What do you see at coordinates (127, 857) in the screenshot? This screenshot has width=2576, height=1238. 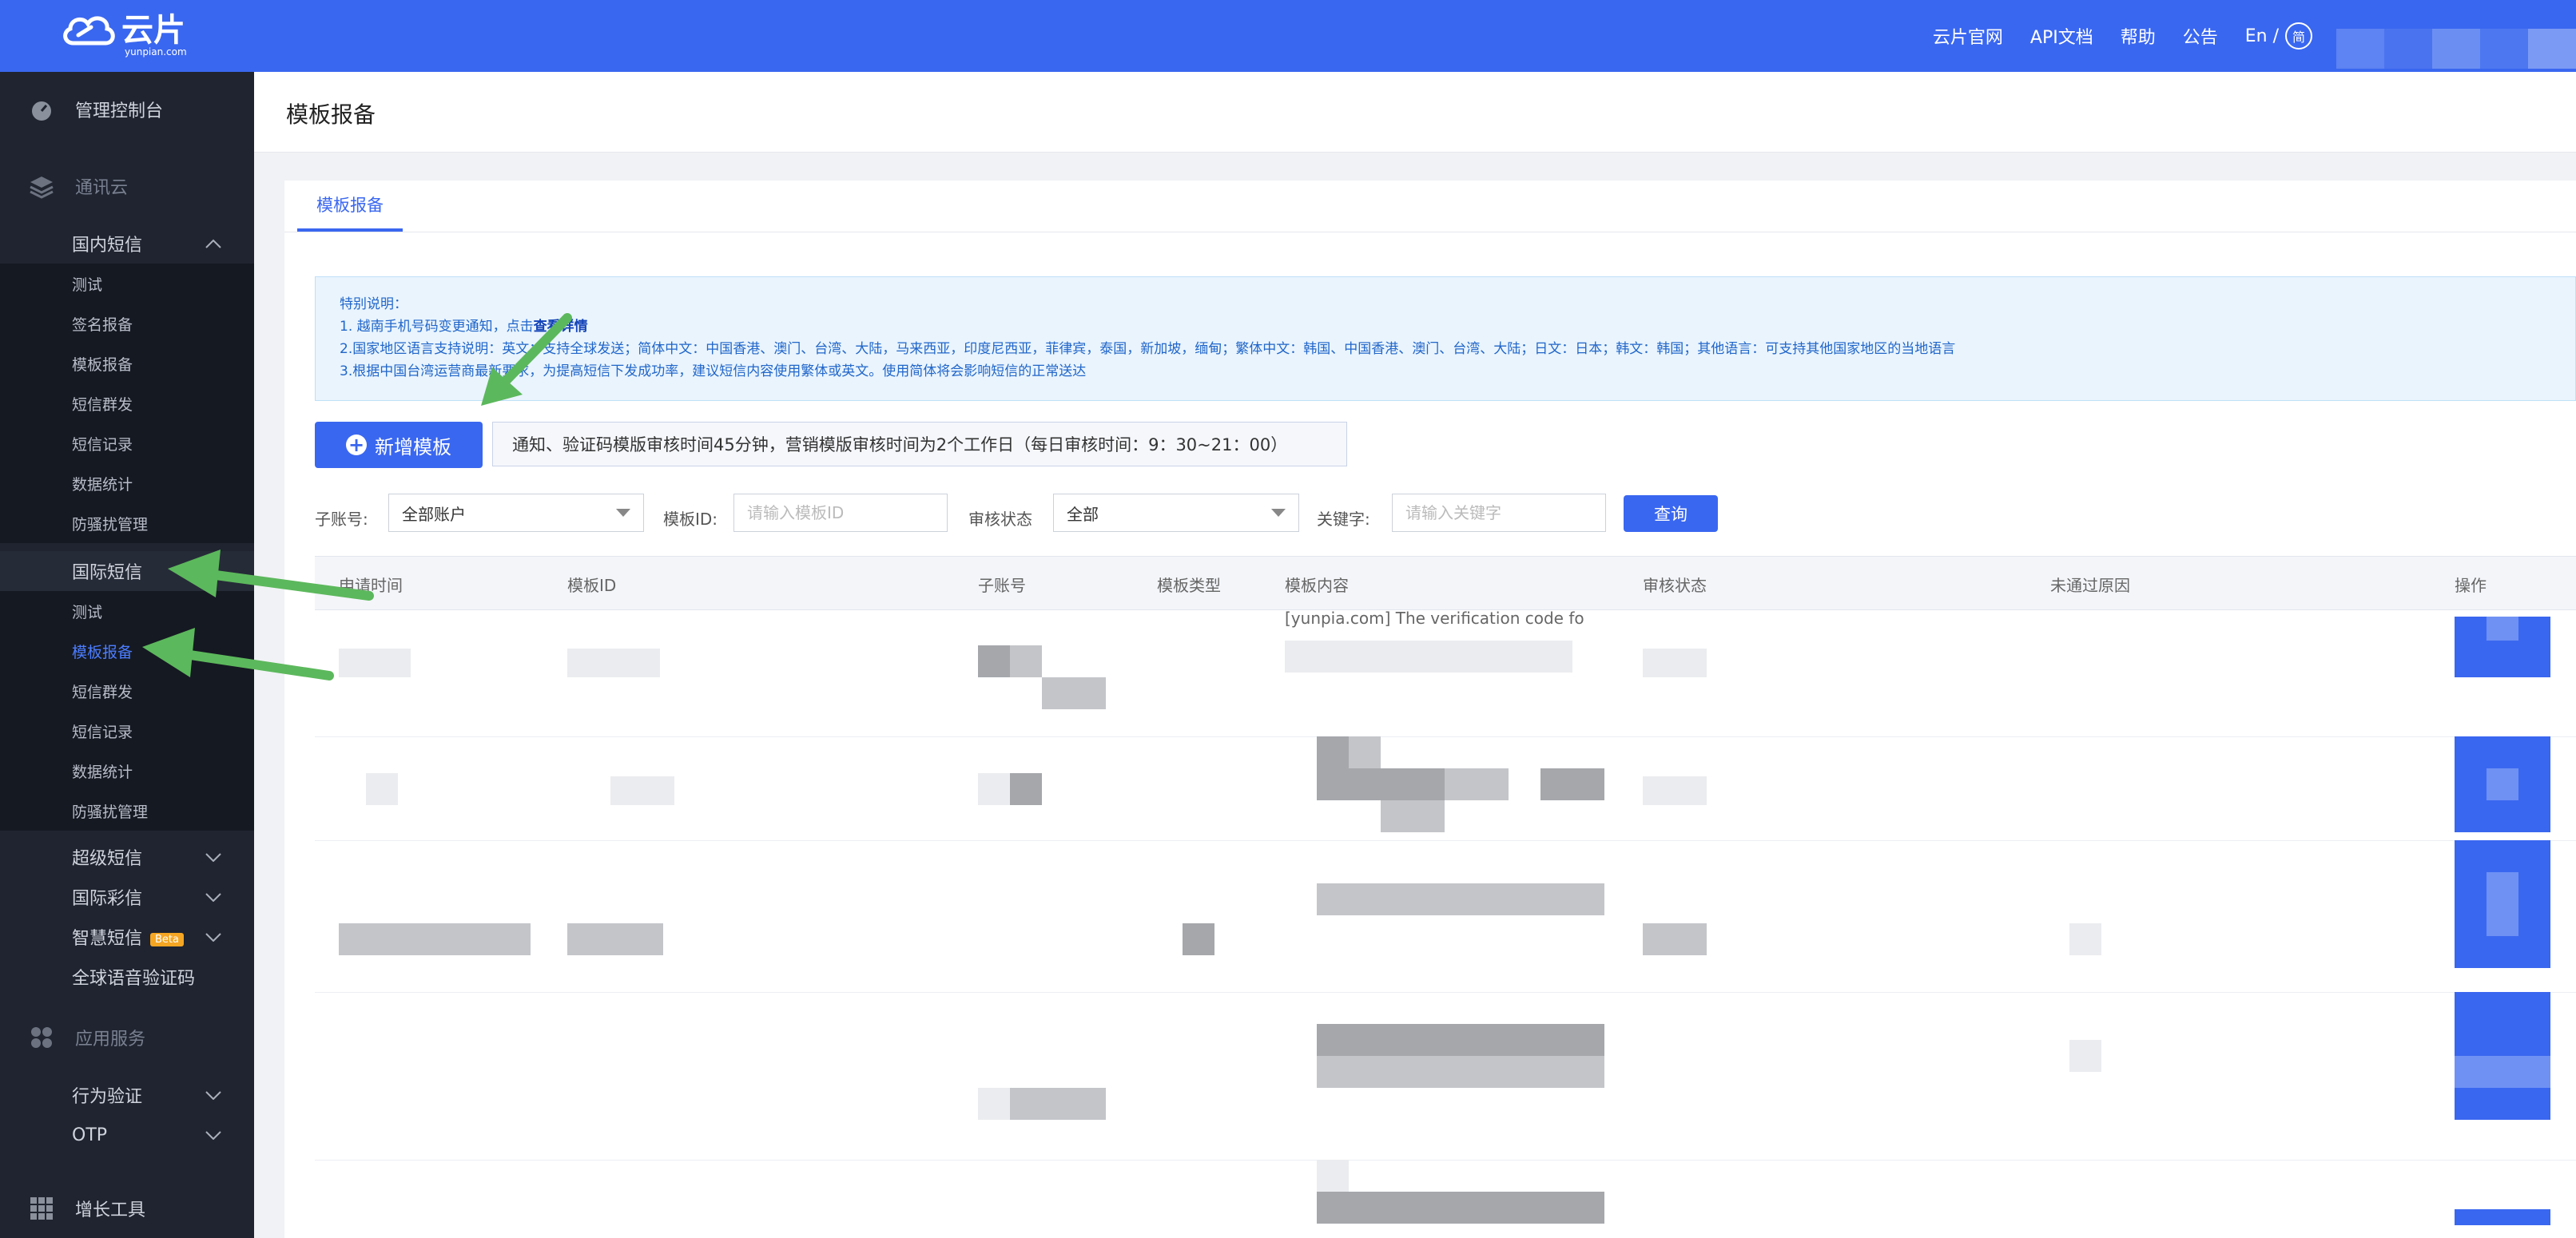 I see `sidebar-super-sms: 超级短信` at bounding box center [127, 857].